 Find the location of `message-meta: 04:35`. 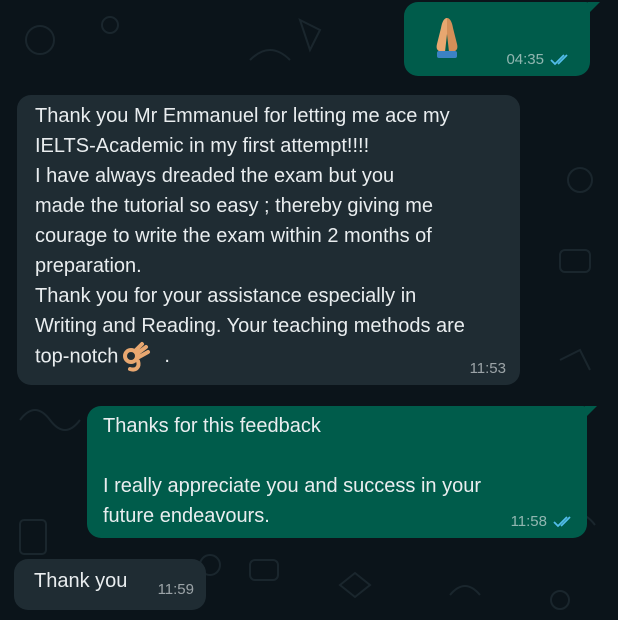

message-meta: 04:35 is located at coordinates (539, 59).